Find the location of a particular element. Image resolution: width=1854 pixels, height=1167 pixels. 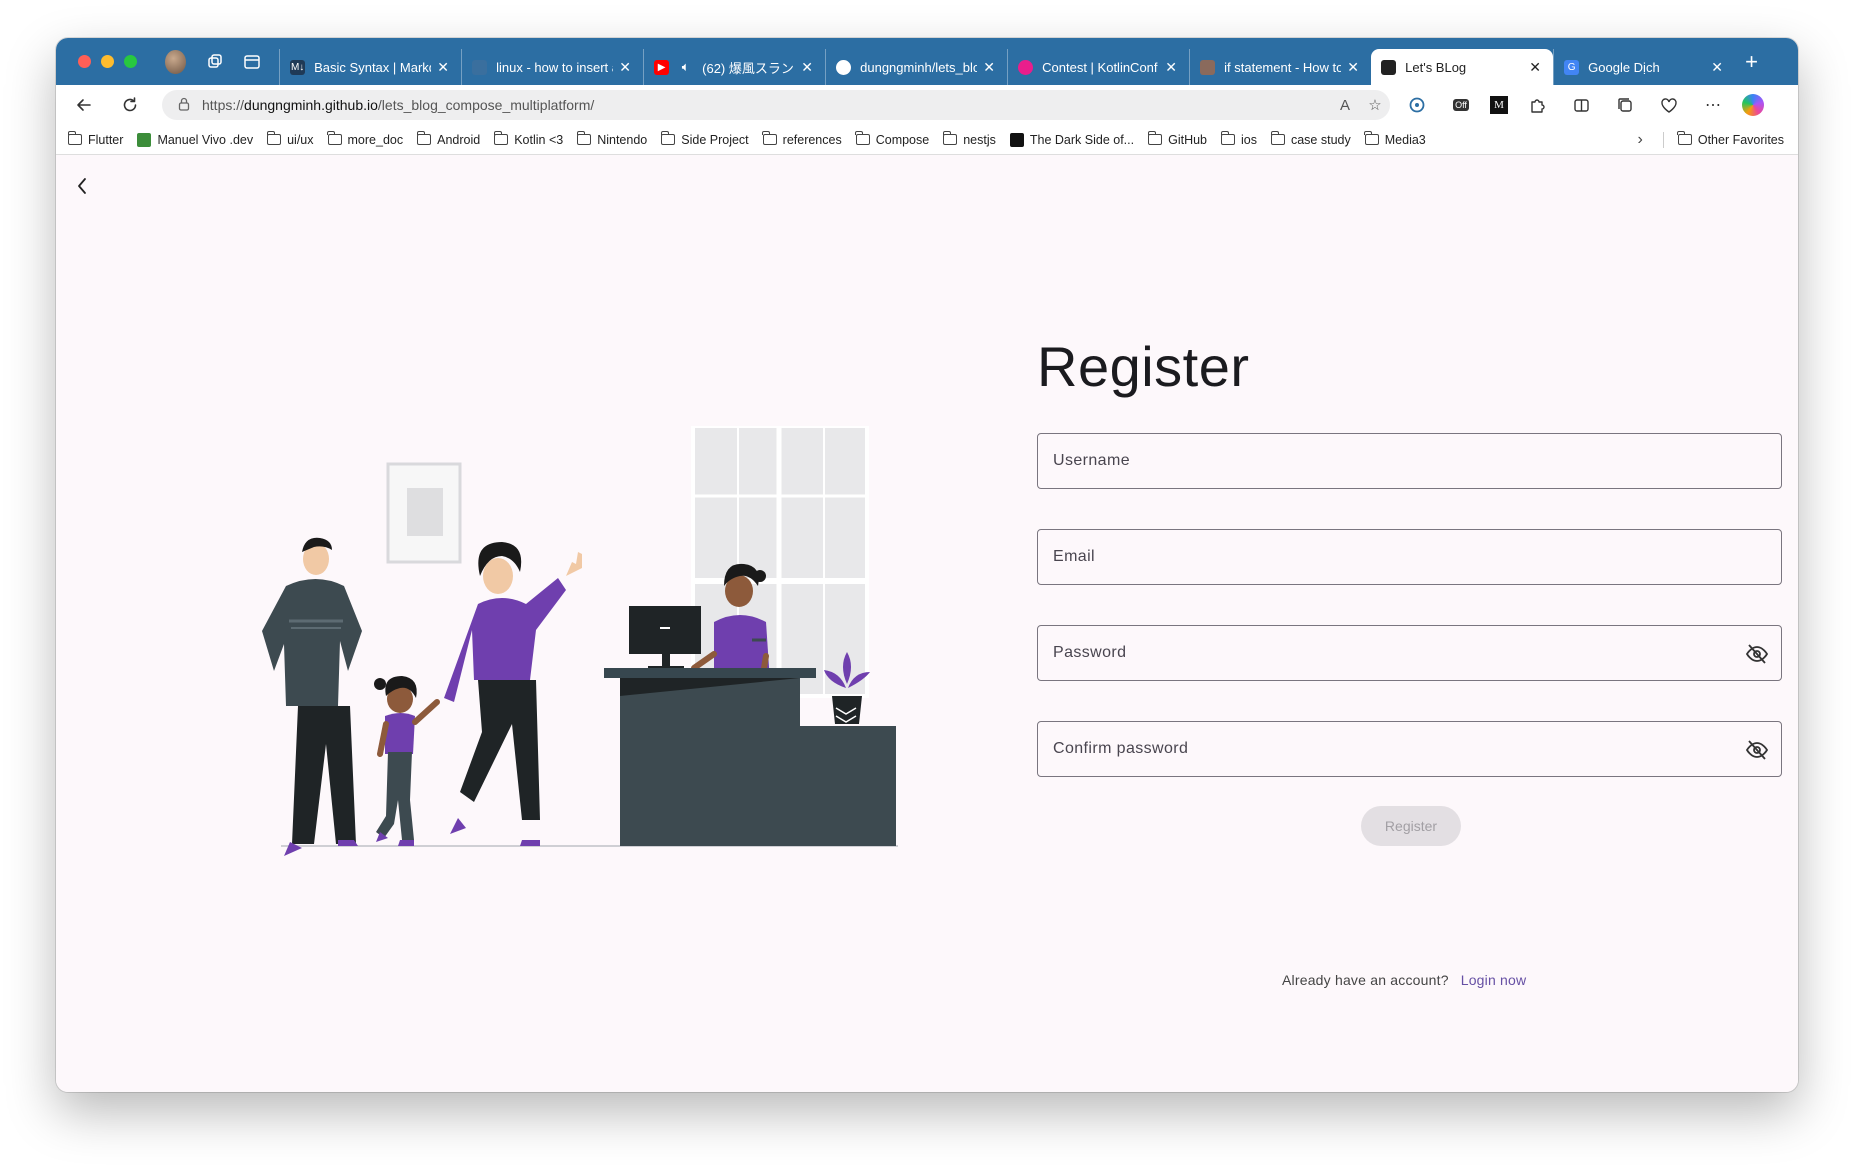

page-title: Register is located at coordinates (1143, 366).